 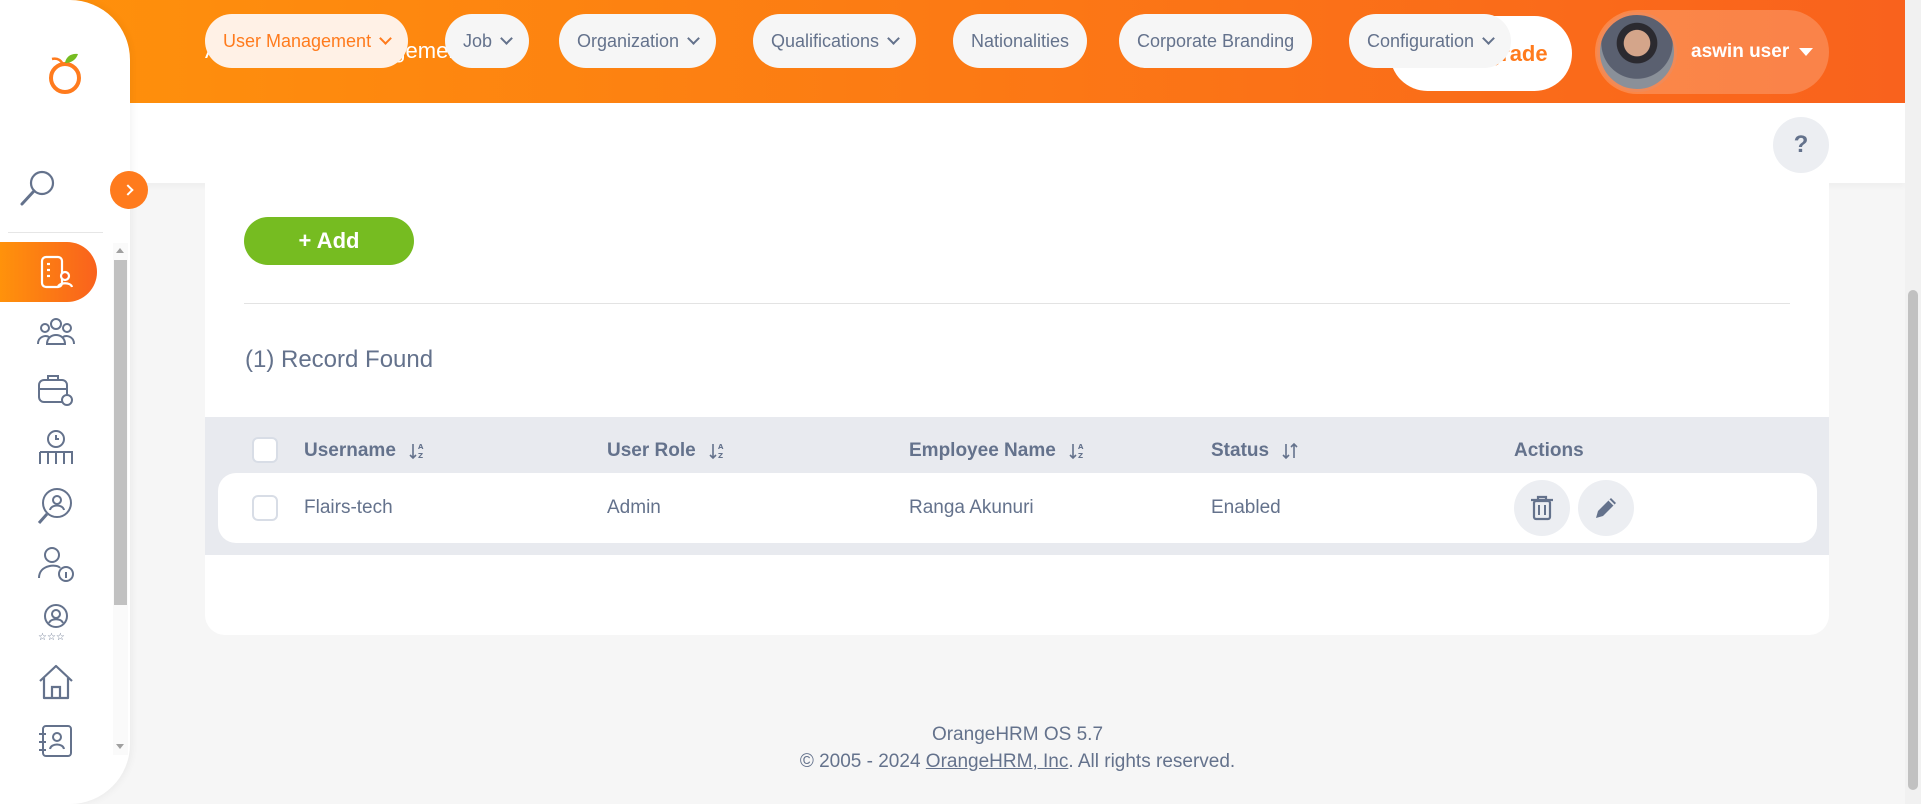 I want to click on performance-icon: ☆☆☆, so click(x=56, y=622).